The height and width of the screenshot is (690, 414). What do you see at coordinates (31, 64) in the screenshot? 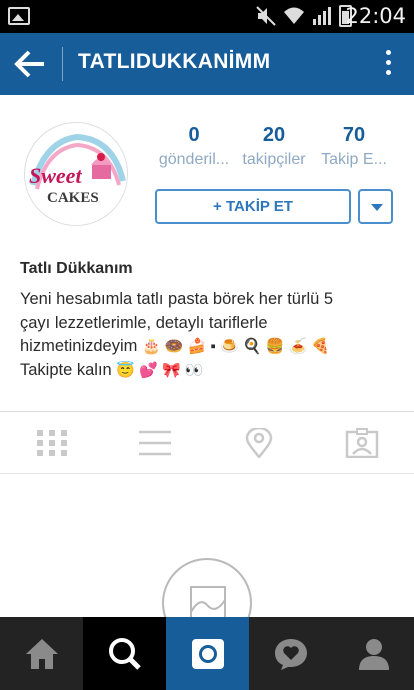
I see `back-arrow-icon` at bounding box center [31, 64].